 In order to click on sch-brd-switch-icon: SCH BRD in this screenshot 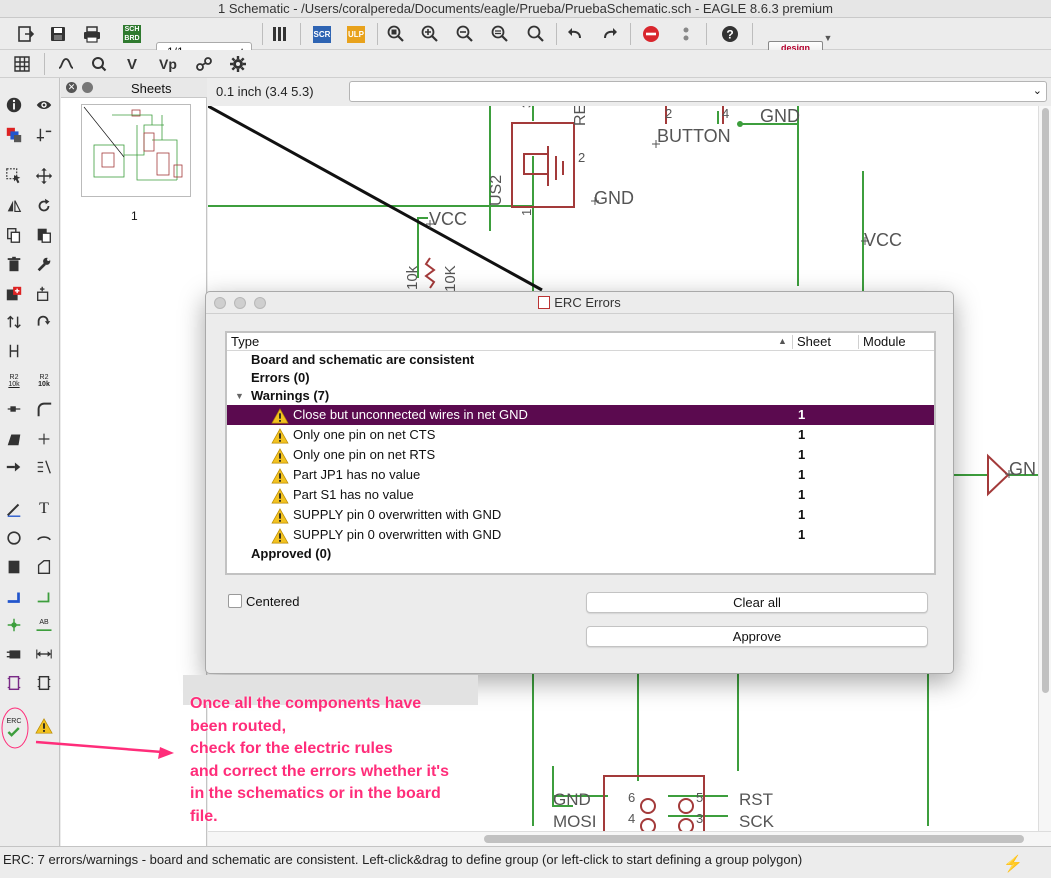, I will do `click(132, 34)`.